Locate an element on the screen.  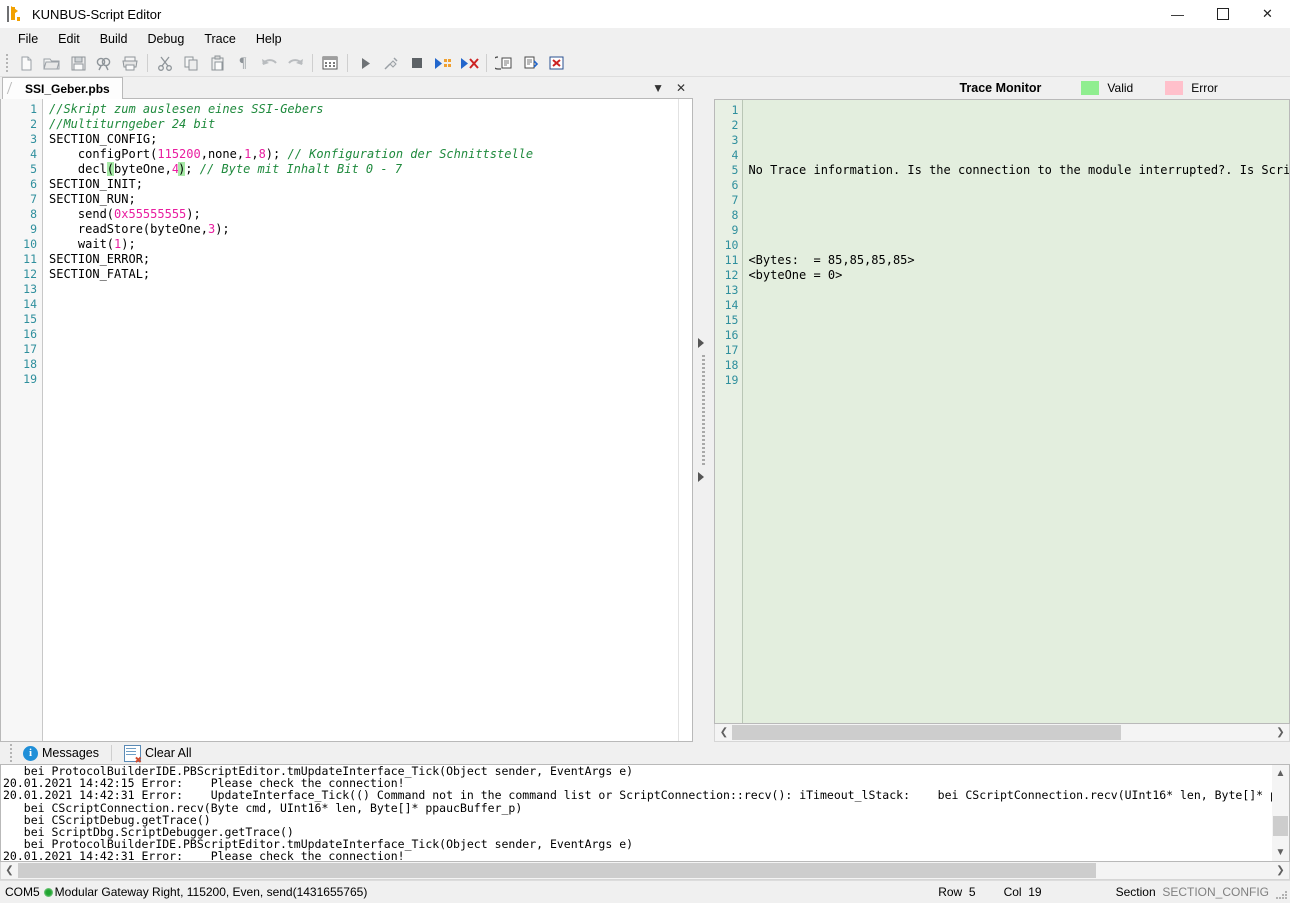
clear-all-button: Clear All is located at coordinates (158, 754).